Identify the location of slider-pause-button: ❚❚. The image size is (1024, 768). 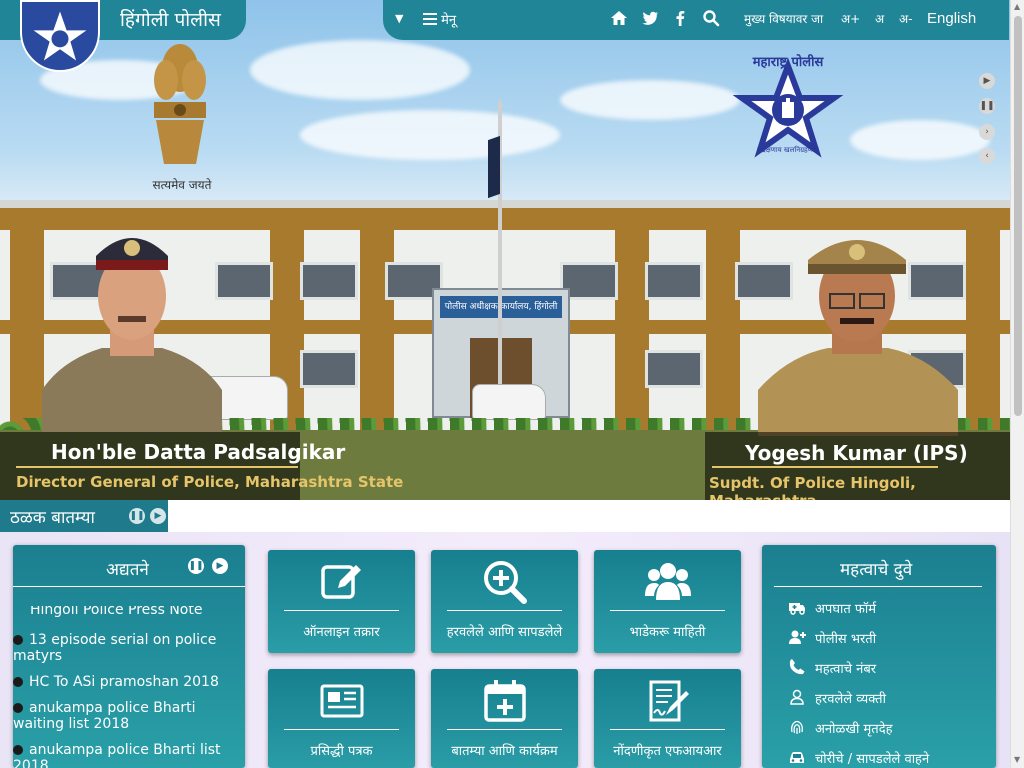
(987, 106).